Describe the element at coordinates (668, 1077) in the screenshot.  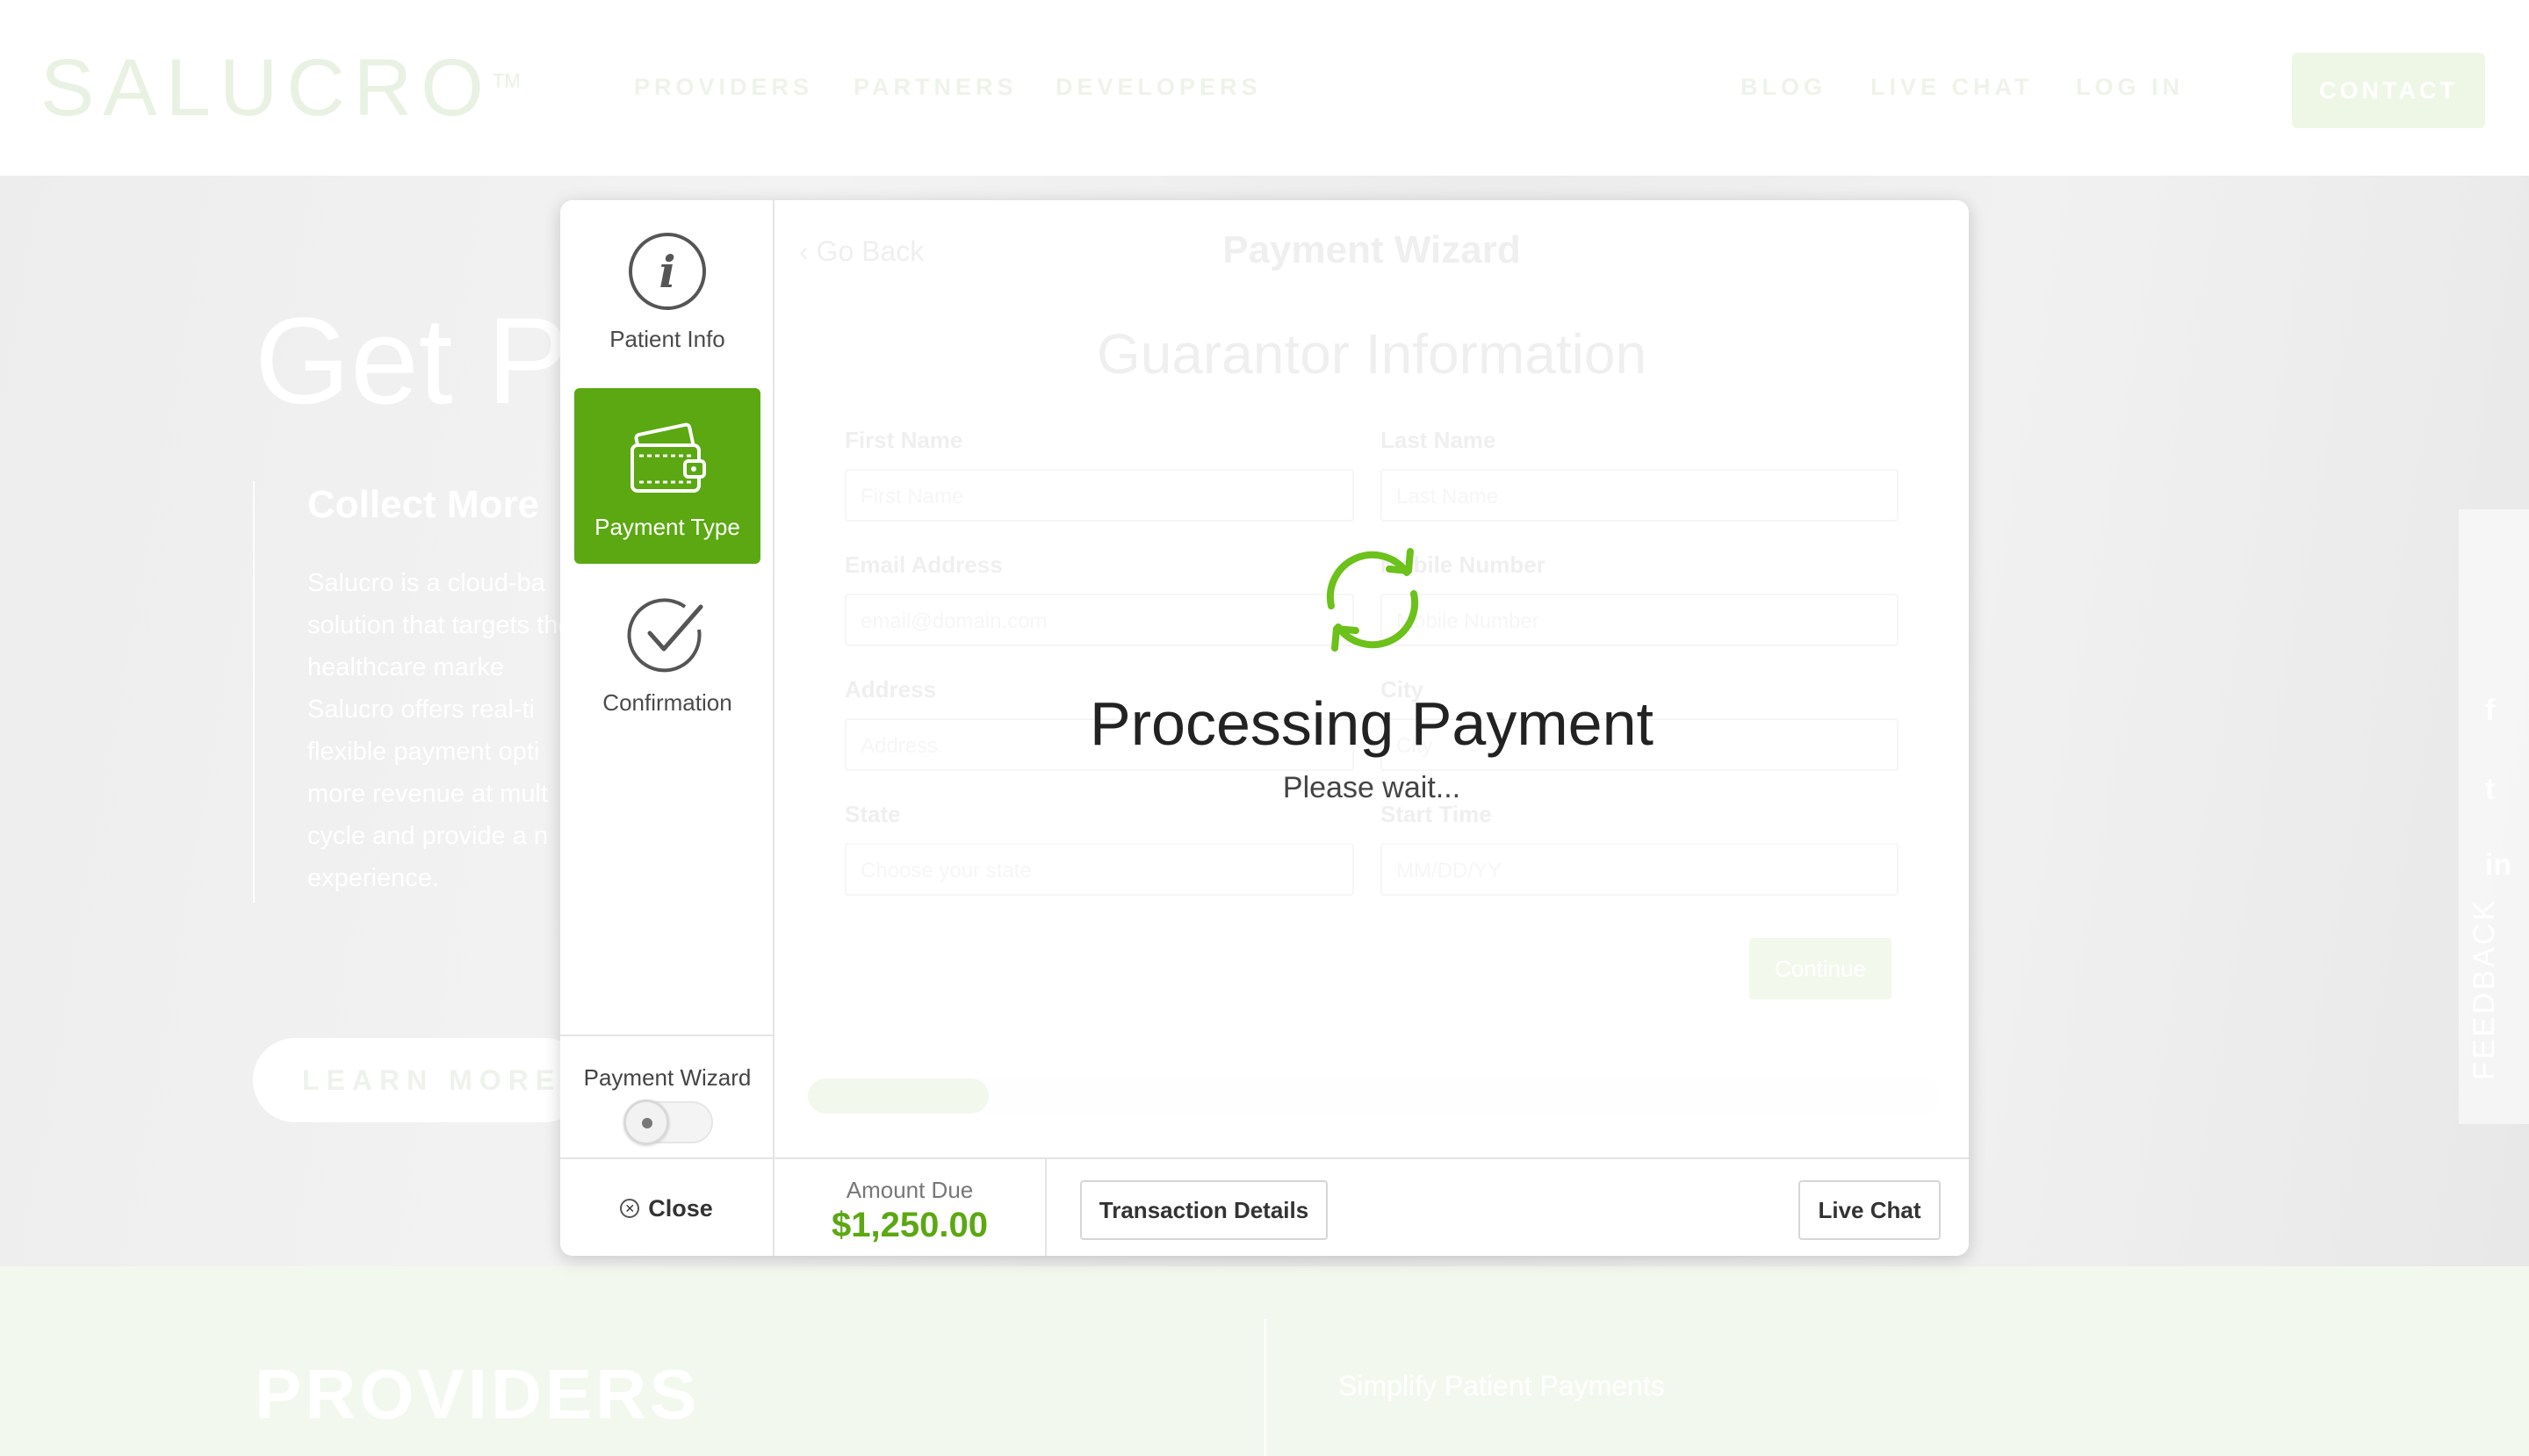
I see `payment-wizard-toggle-label: Payment Wizard` at that location.